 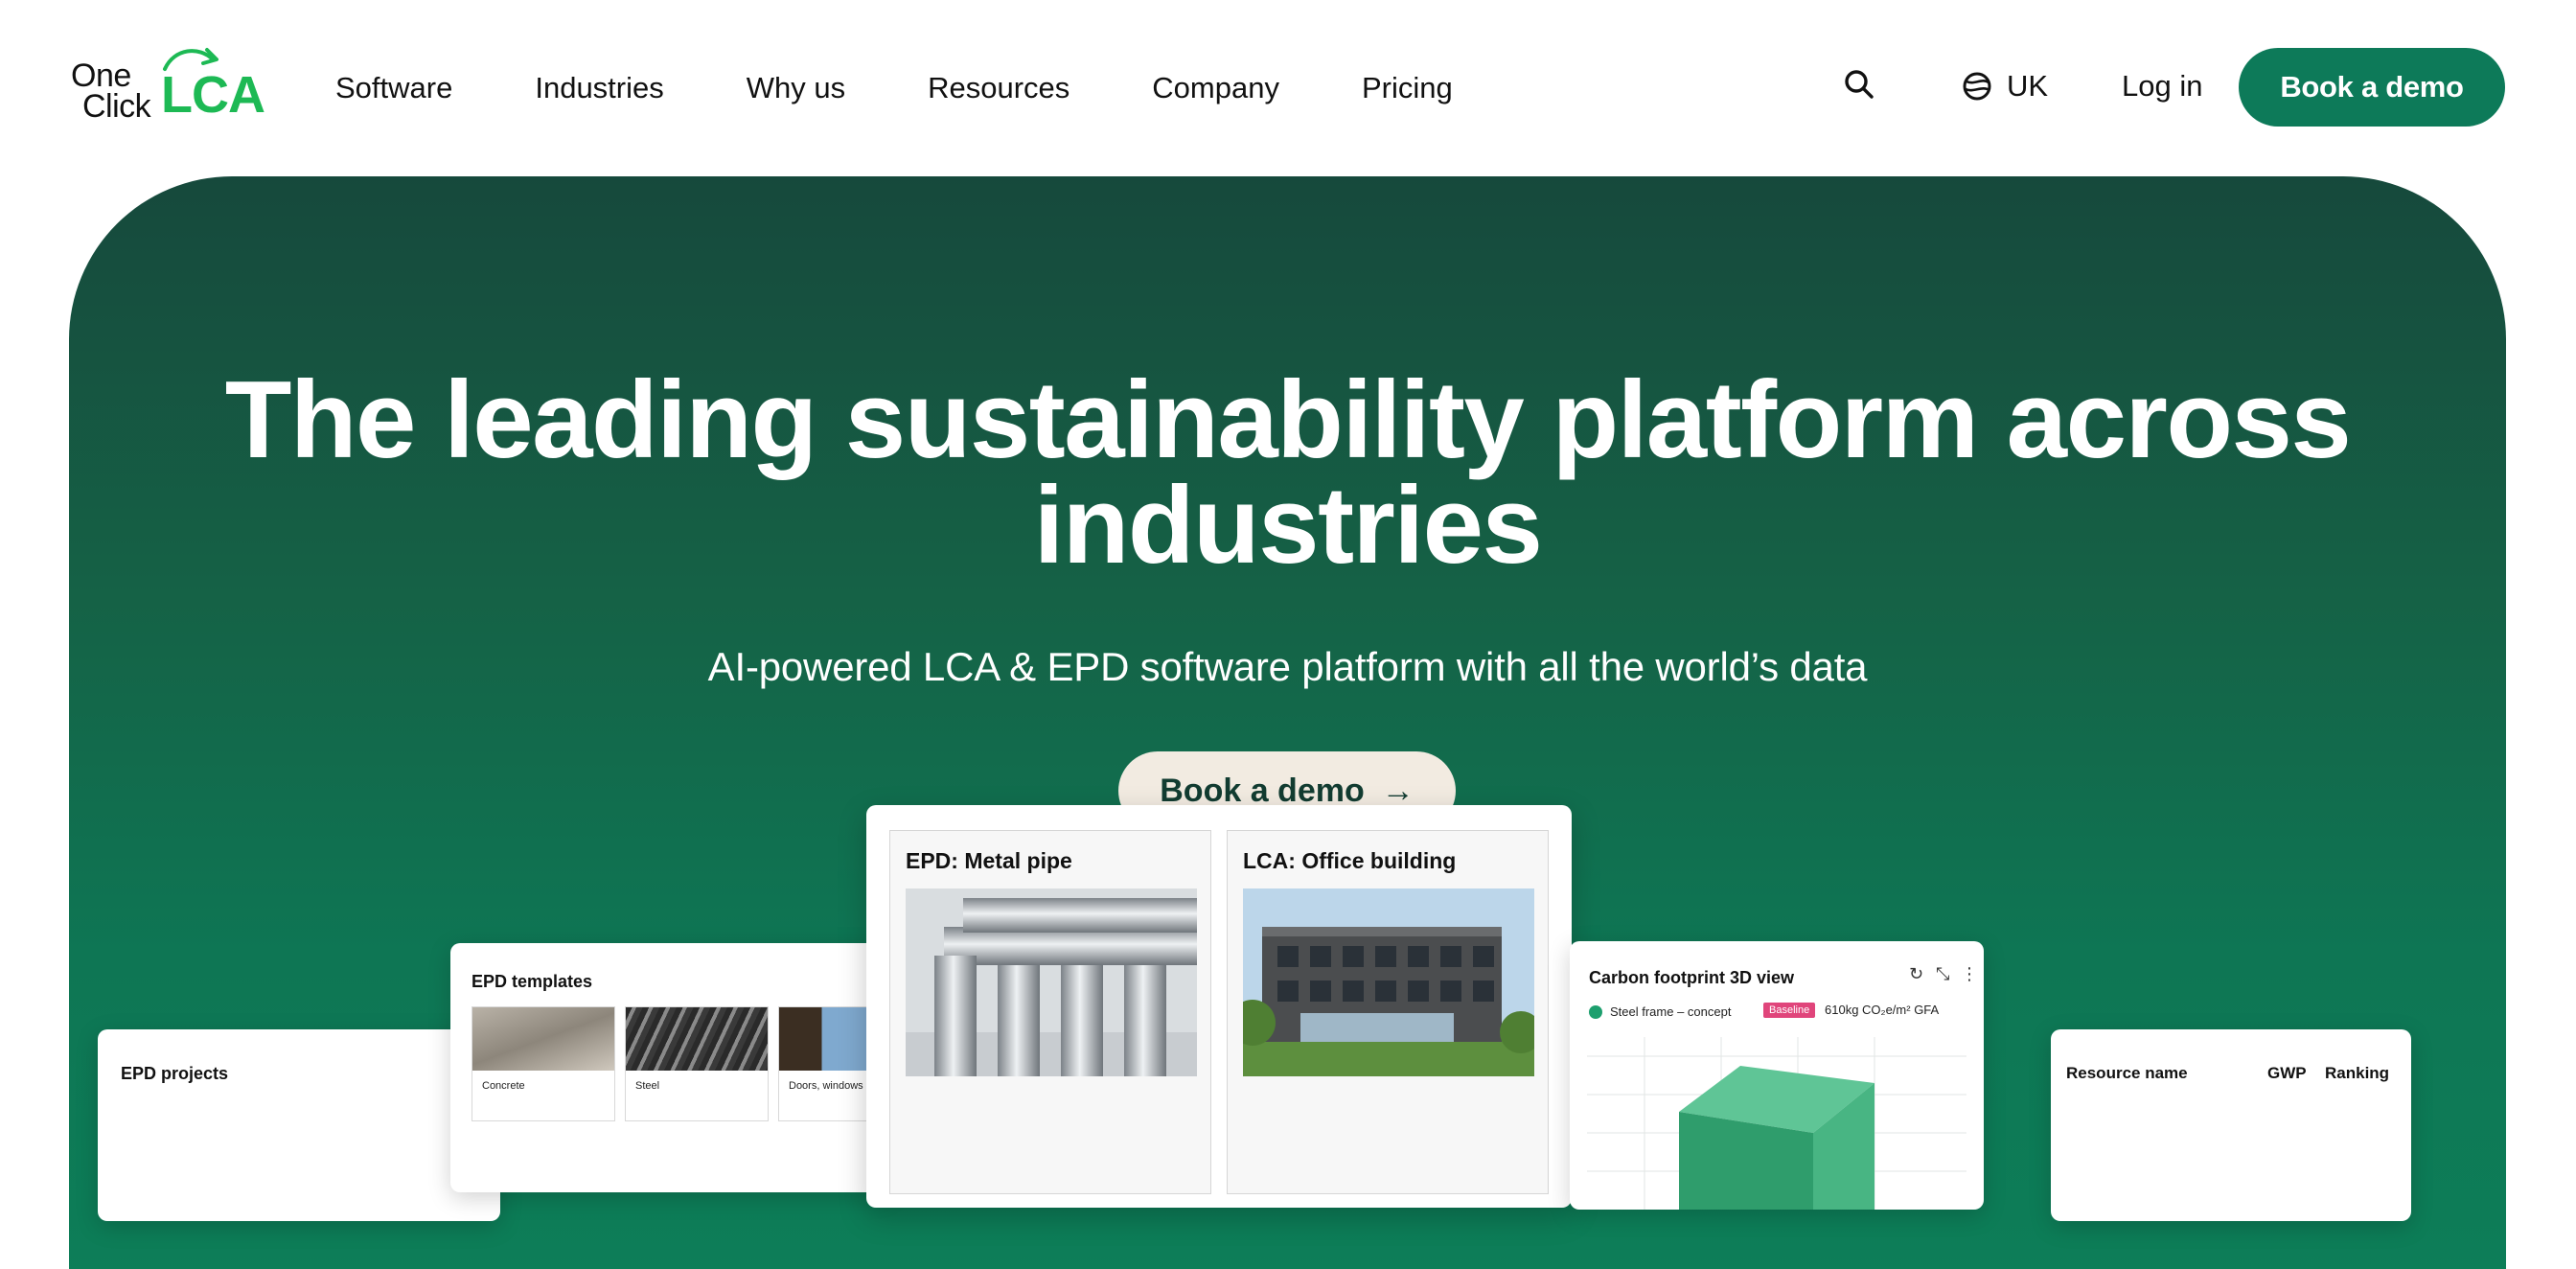 I want to click on logo-word-click: Click, so click(x=116, y=106).